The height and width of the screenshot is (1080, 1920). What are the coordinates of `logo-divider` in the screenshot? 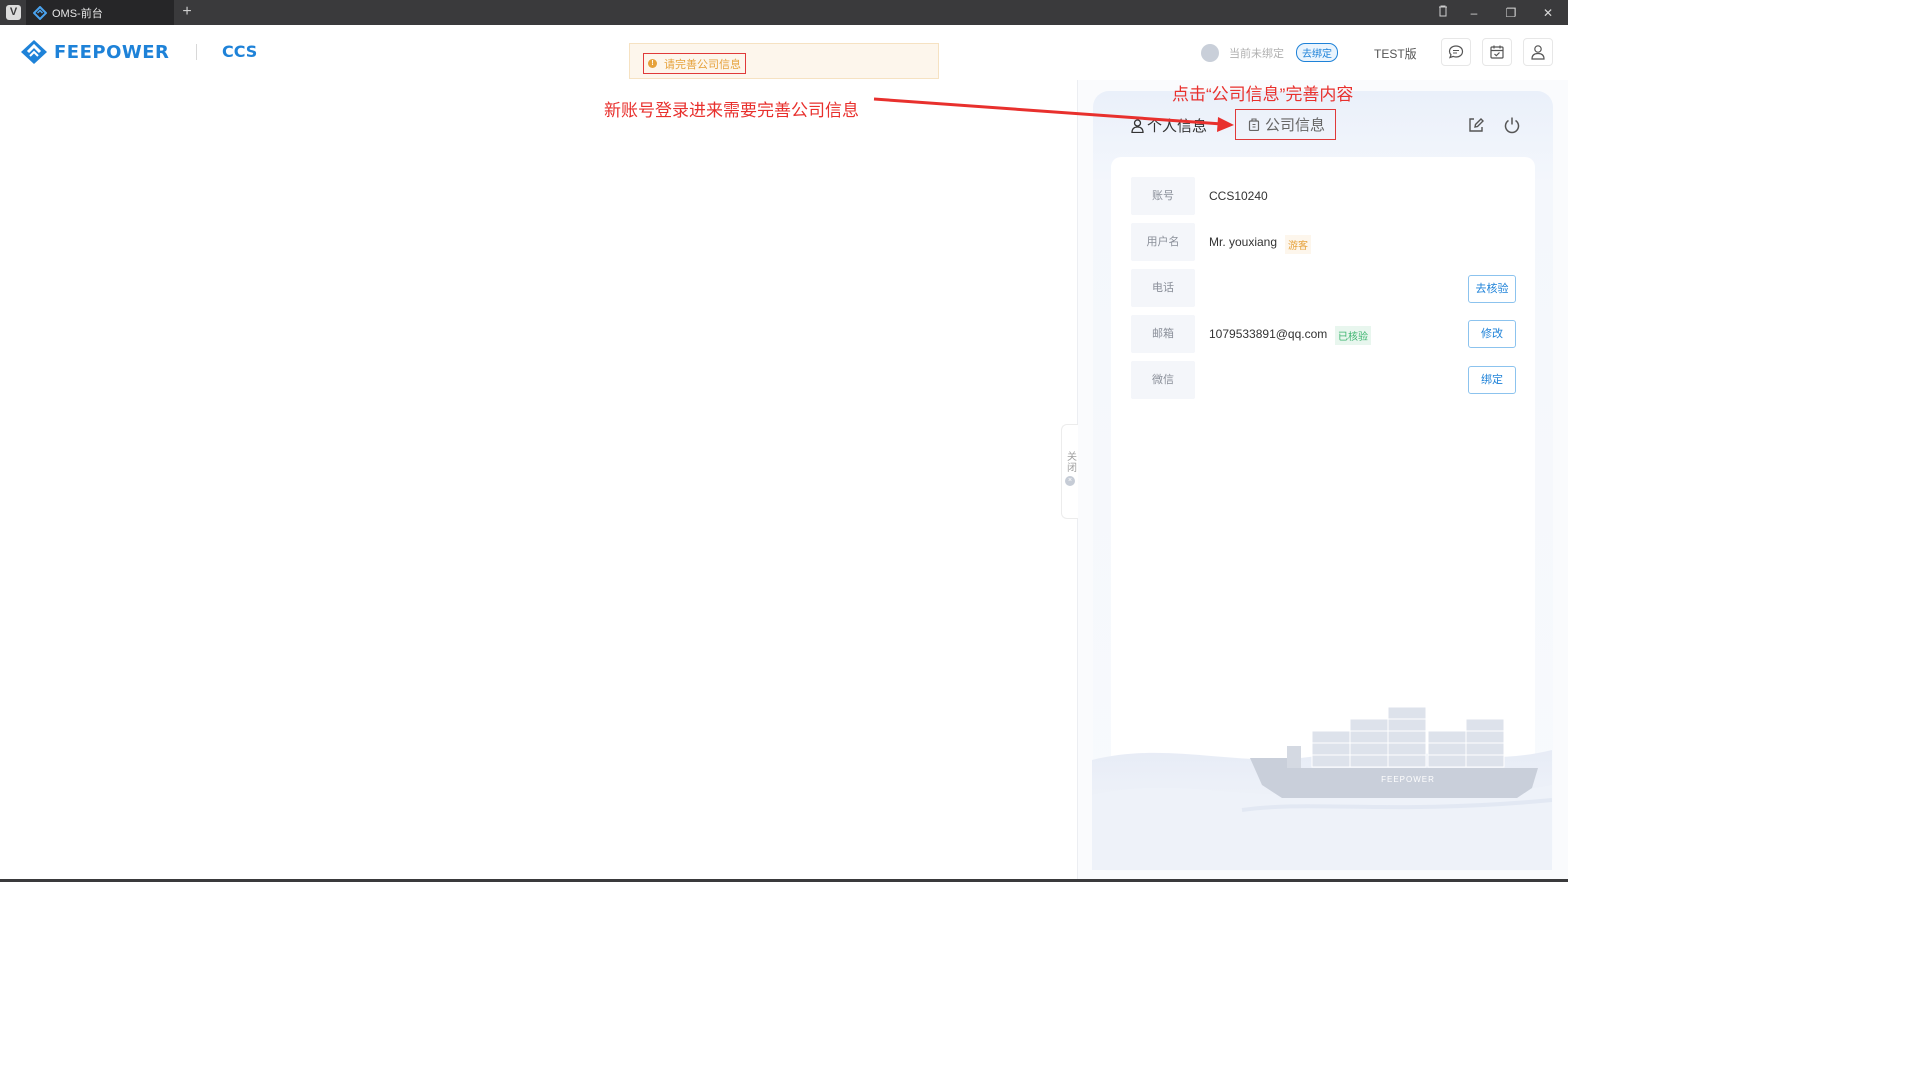 It's located at (196, 52).